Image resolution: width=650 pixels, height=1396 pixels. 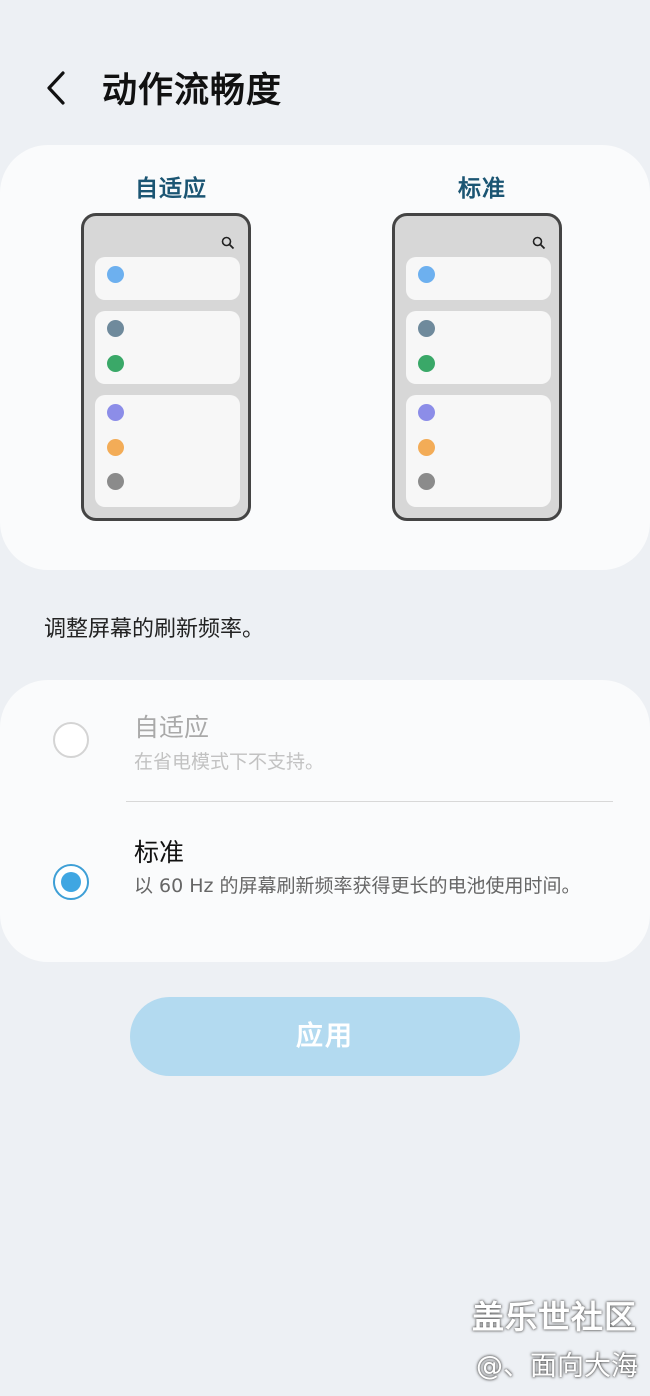 I want to click on option-subtitle: 以 60 Hz 的屏幕刷新频率获得更长的电池使用时间。, so click(x=357, y=886).